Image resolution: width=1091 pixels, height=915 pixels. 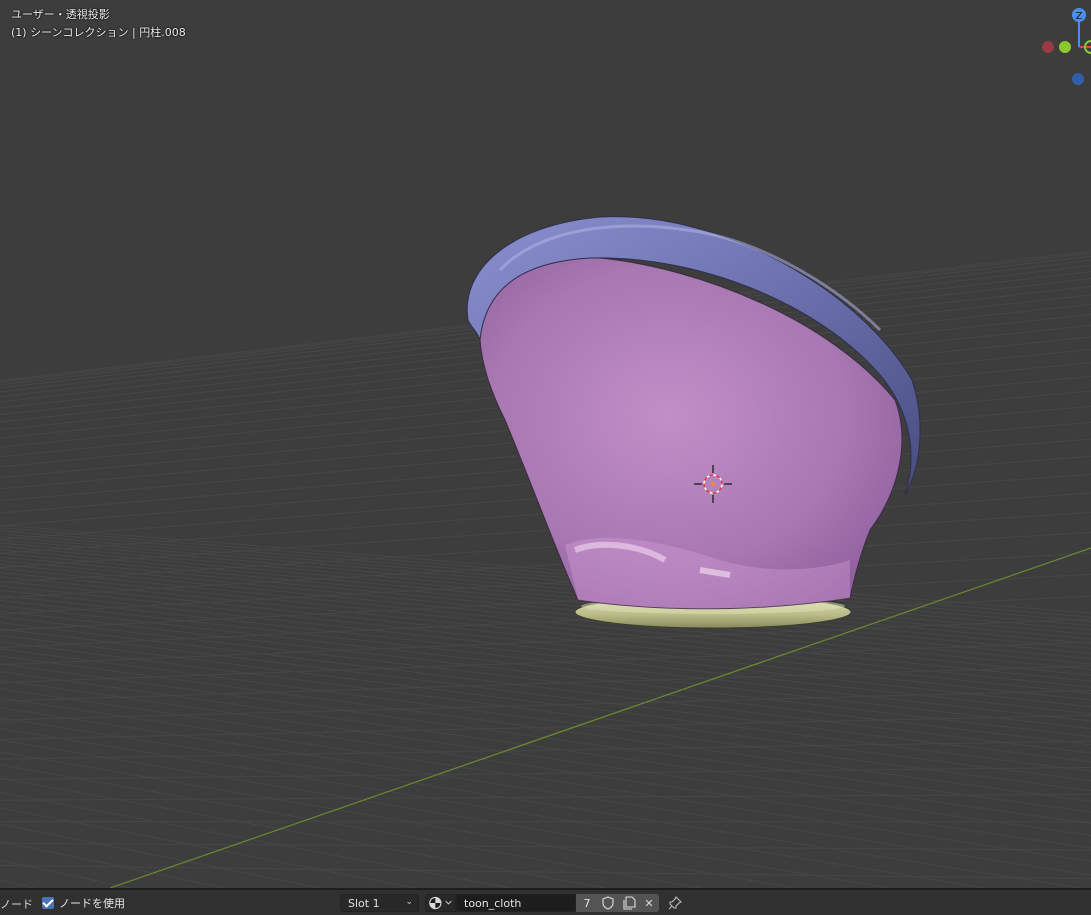 What do you see at coordinates (1078, 79) in the screenshot?
I see `gizmo-neg-z-icon` at bounding box center [1078, 79].